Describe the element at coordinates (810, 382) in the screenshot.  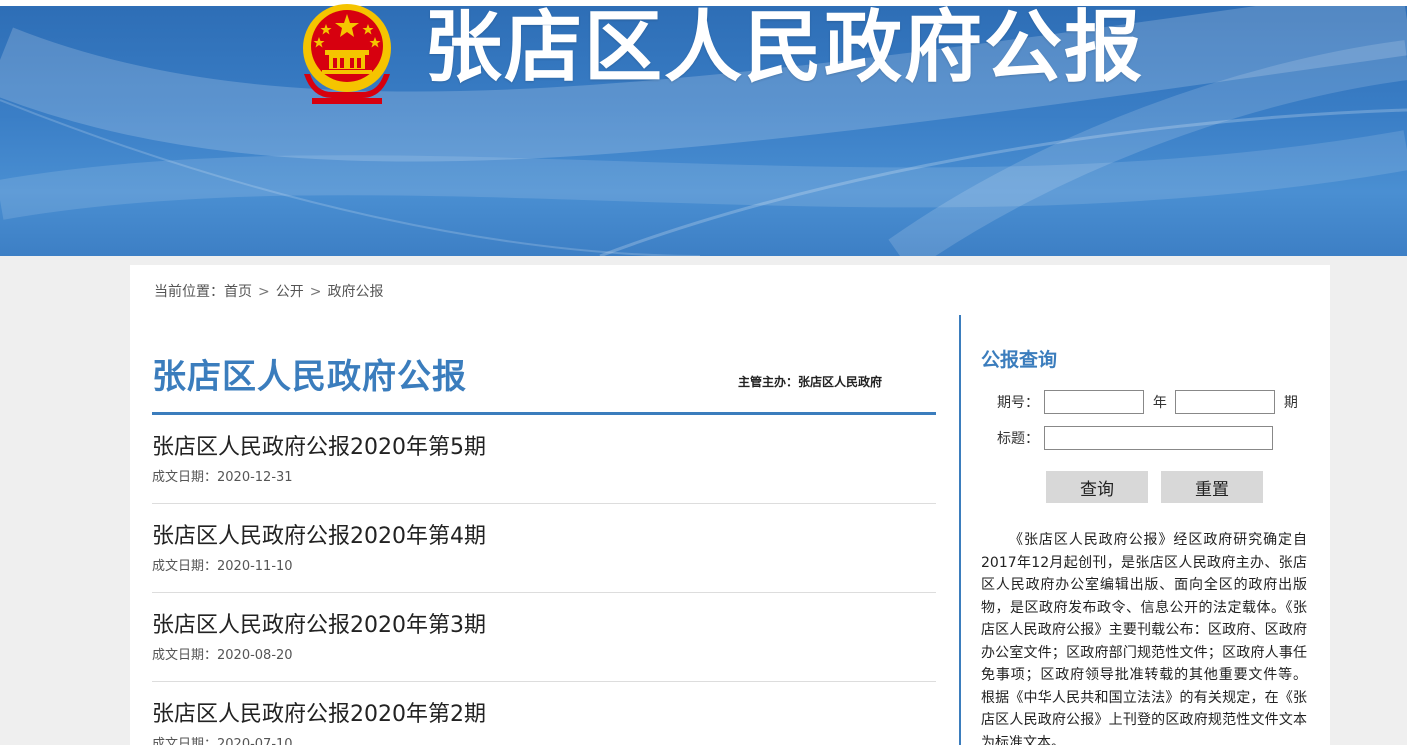
I see `sponsor-text: 主管主办：张店区人民政府` at that location.